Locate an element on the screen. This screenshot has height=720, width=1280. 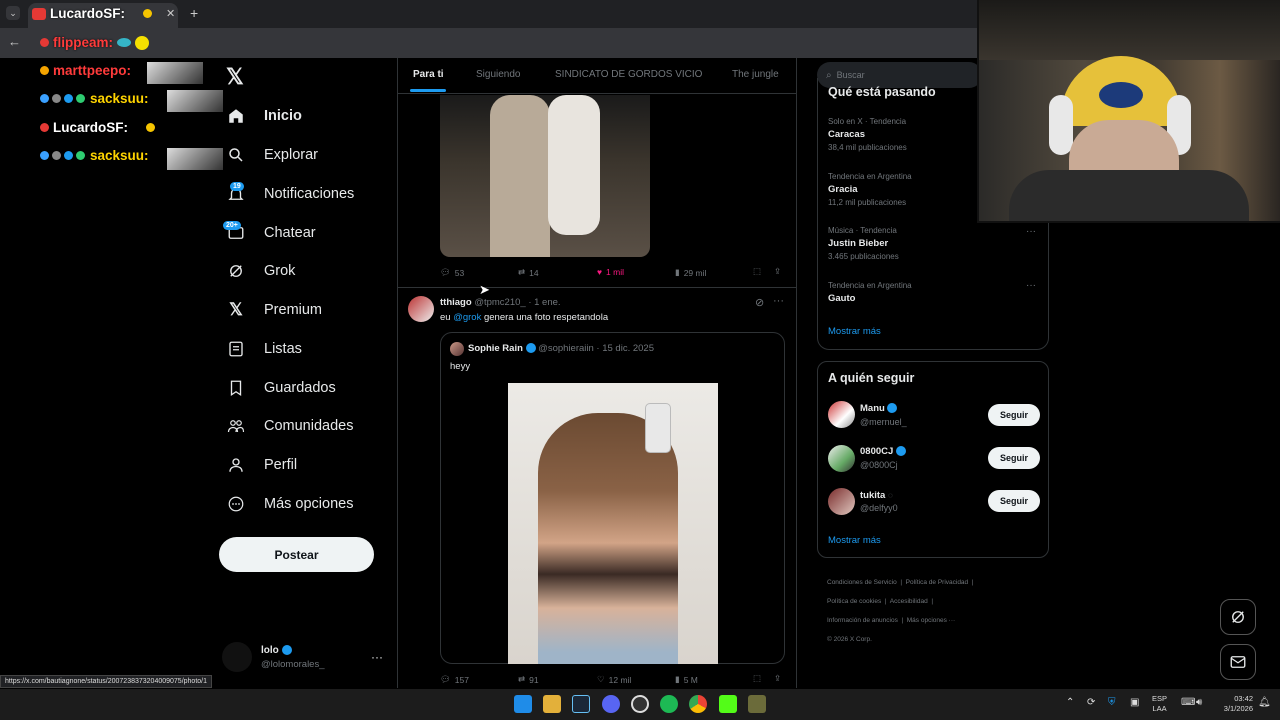
tweet-author-name: tthiago is located at coordinates (456, 302).